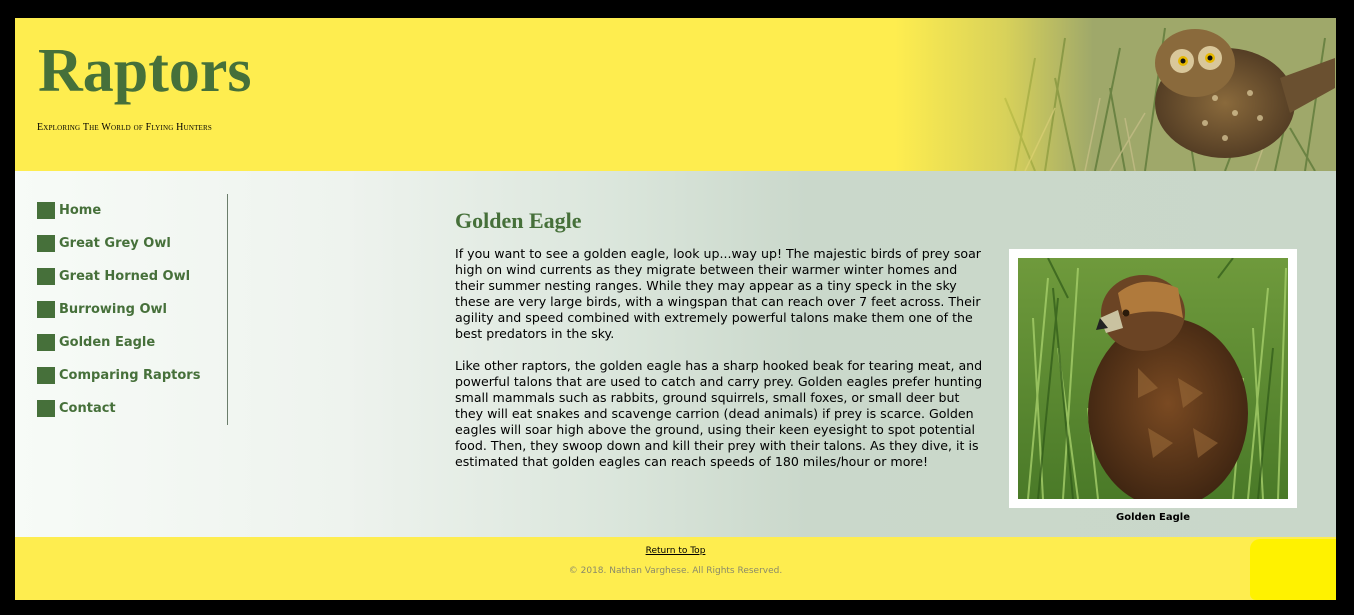  What do you see at coordinates (518, 220) in the screenshot?
I see `article-title: Golden Eagle` at bounding box center [518, 220].